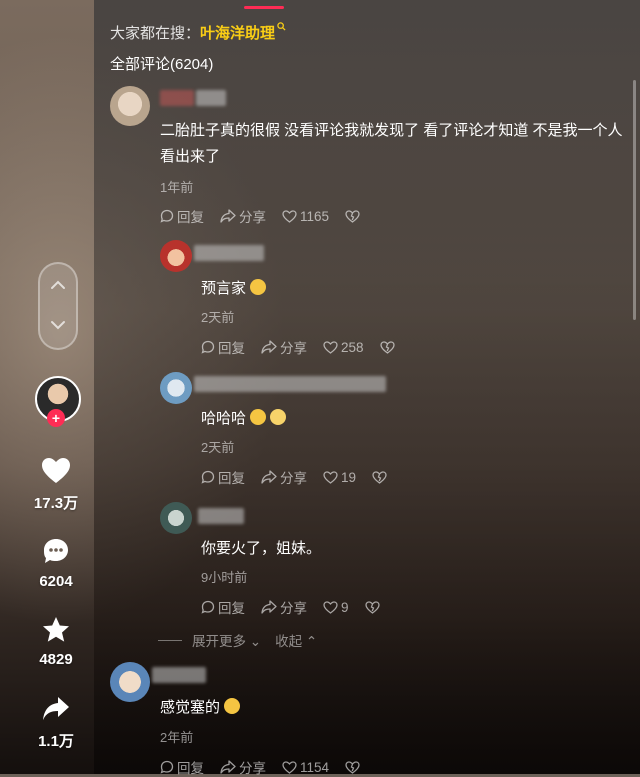 Image resolution: width=640 pixels, height=777 pixels. Describe the element at coordinates (289, 641) in the screenshot. I see `collapse-label: 收起` at that location.